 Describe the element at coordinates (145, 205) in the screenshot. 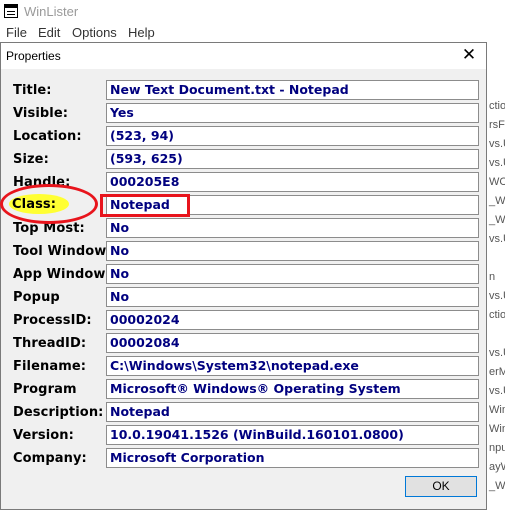

I see `class-value-rect-annotation` at that location.